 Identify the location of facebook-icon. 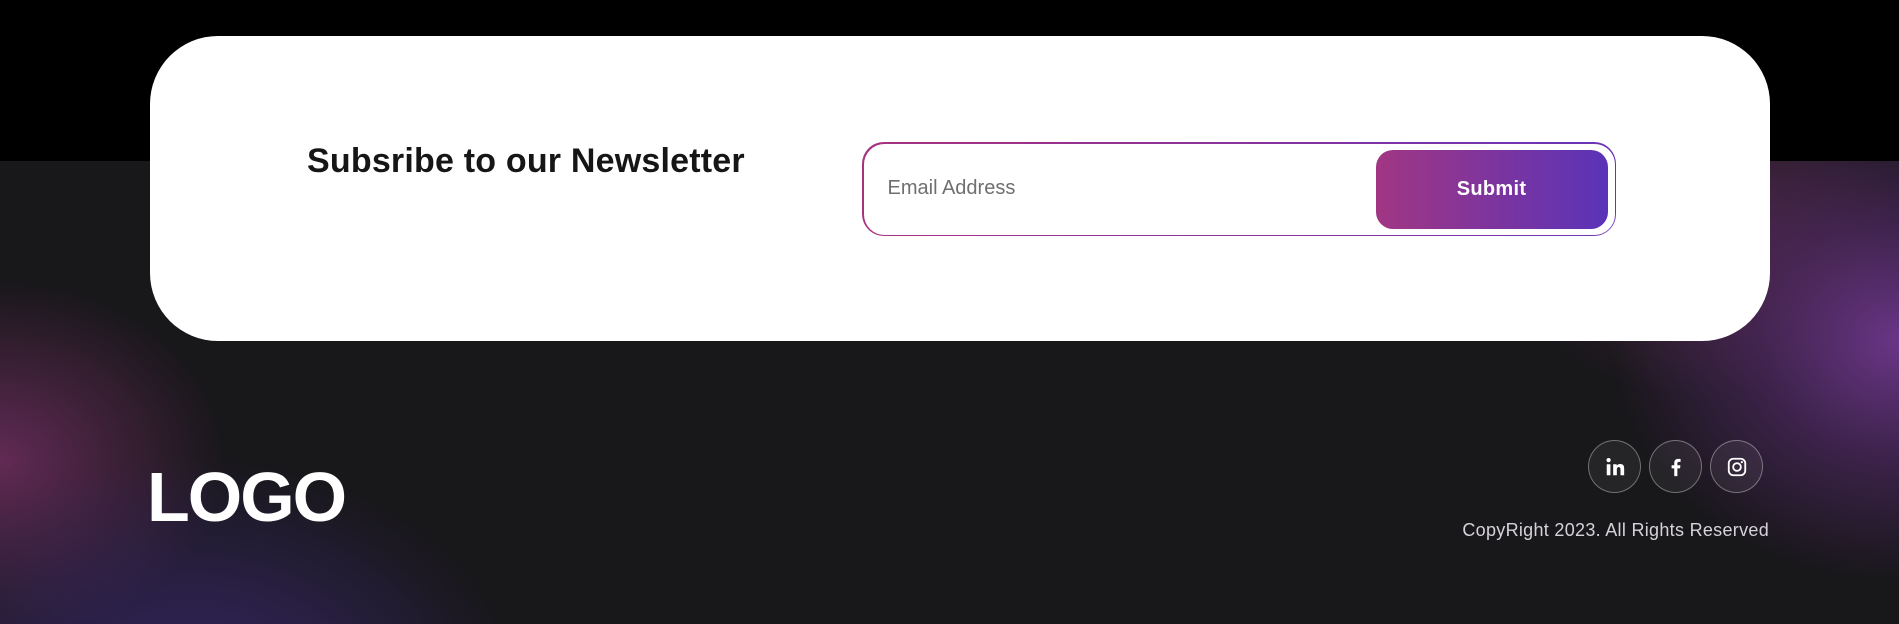
(1676, 467).